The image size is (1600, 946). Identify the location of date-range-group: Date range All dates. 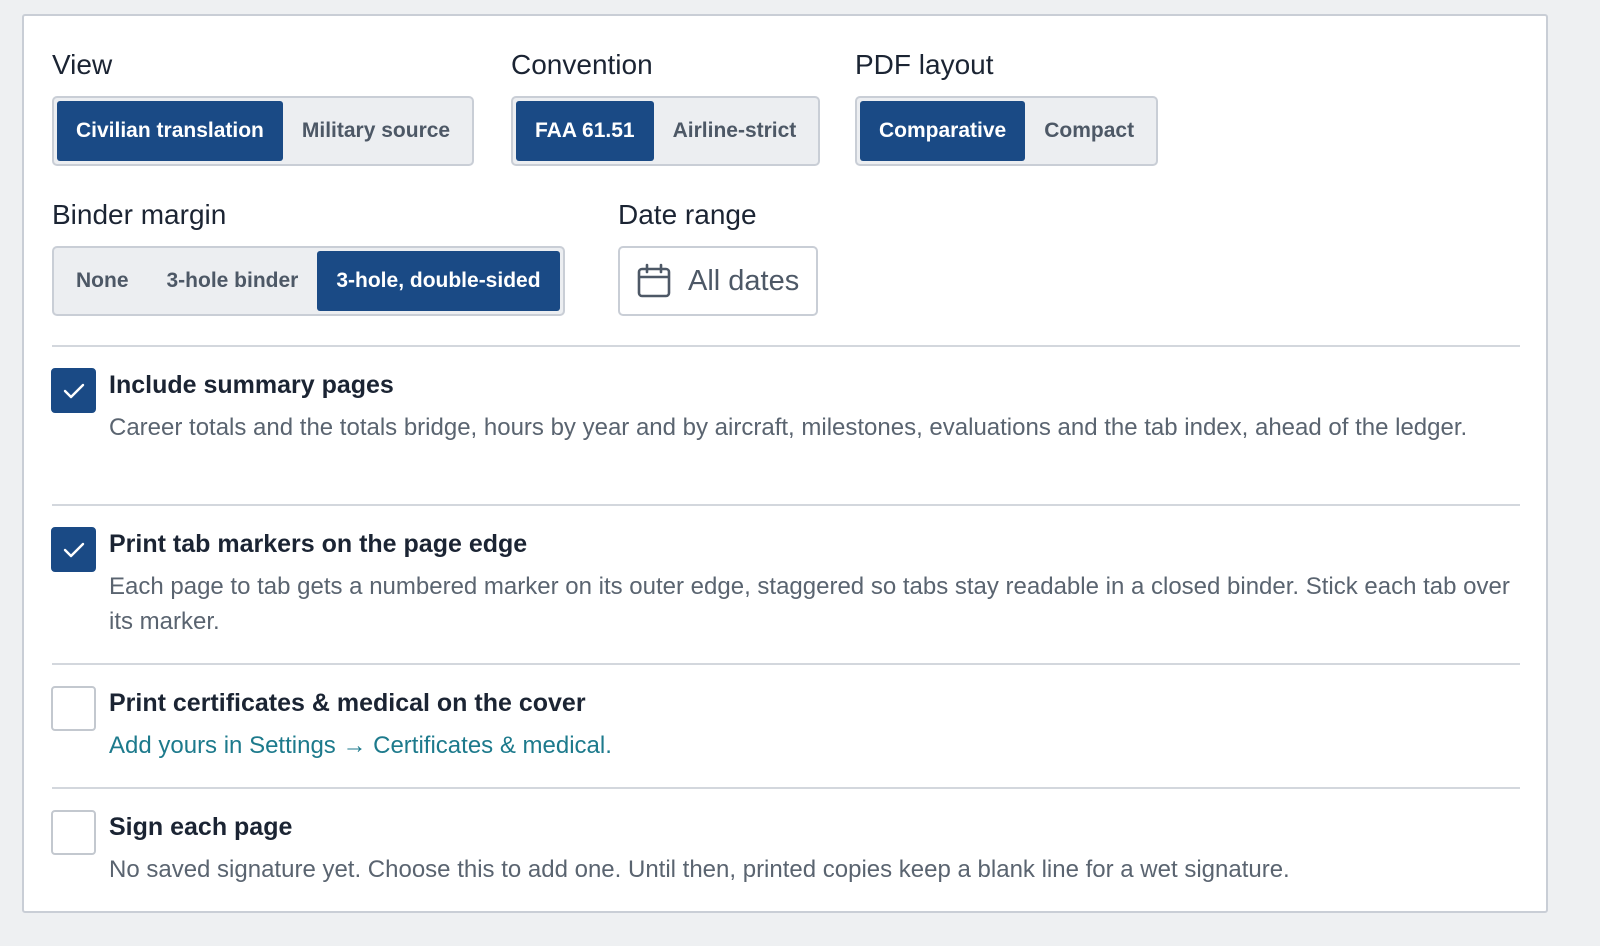
(718, 257).